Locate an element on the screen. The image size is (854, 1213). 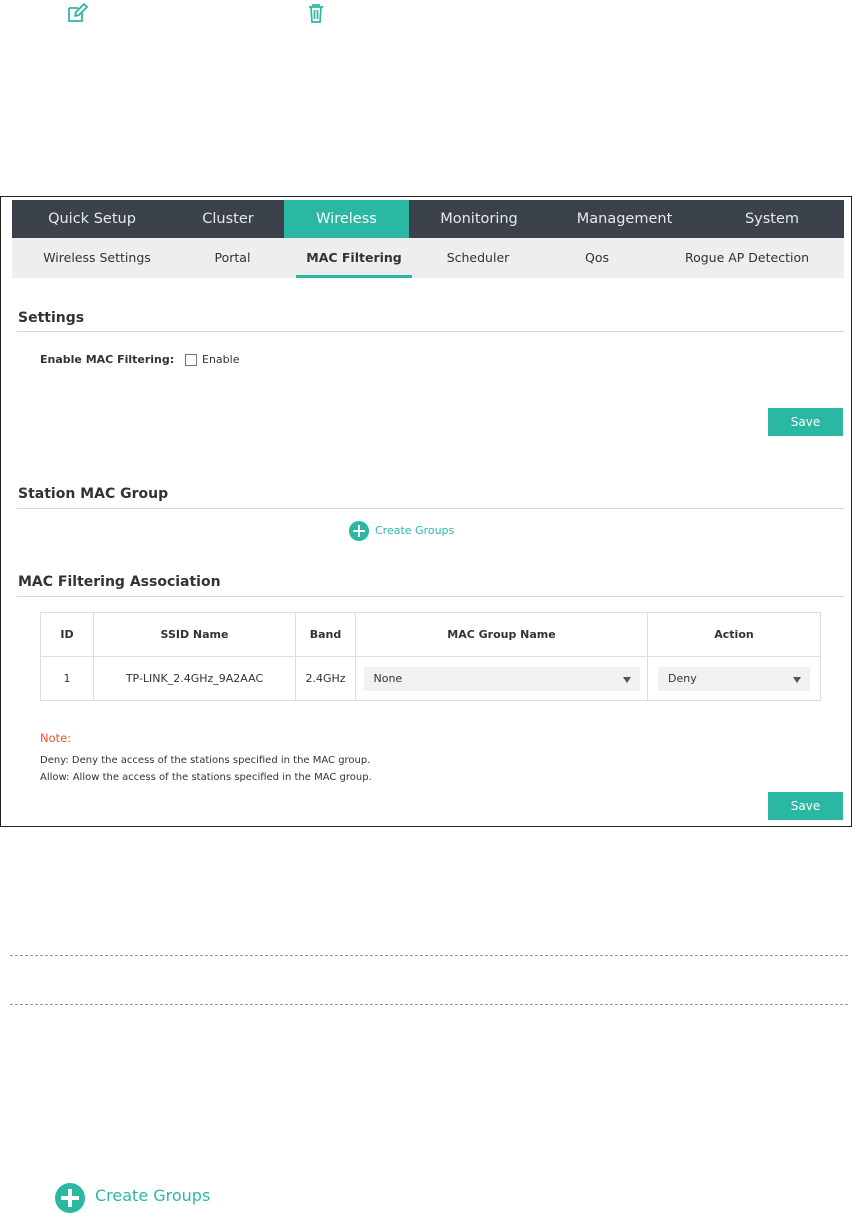
tab-qos: Qos is located at coordinates (597, 258).